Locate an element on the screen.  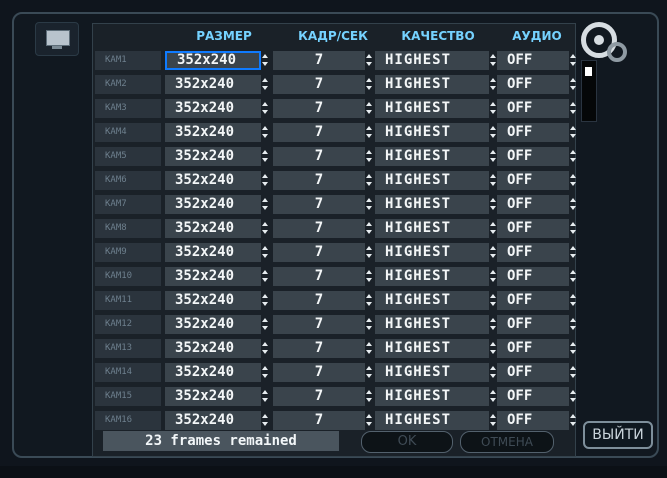
ok-button: OK is located at coordinates (407, 442).